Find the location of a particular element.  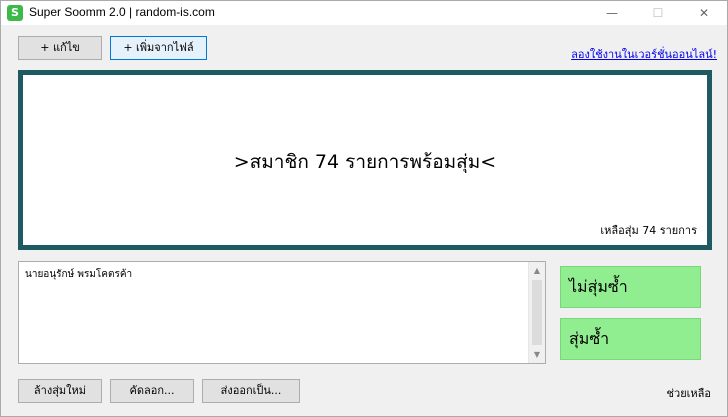

list-item: นายอนุรักษ์ พรมโคตรค้า is located at coordinates (78, 274).